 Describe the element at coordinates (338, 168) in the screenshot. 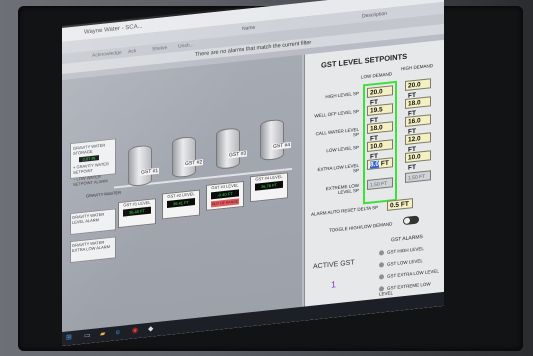

I see `extra-low-level-sp-label: EXTRA LOW LEVEL SP` at that location.